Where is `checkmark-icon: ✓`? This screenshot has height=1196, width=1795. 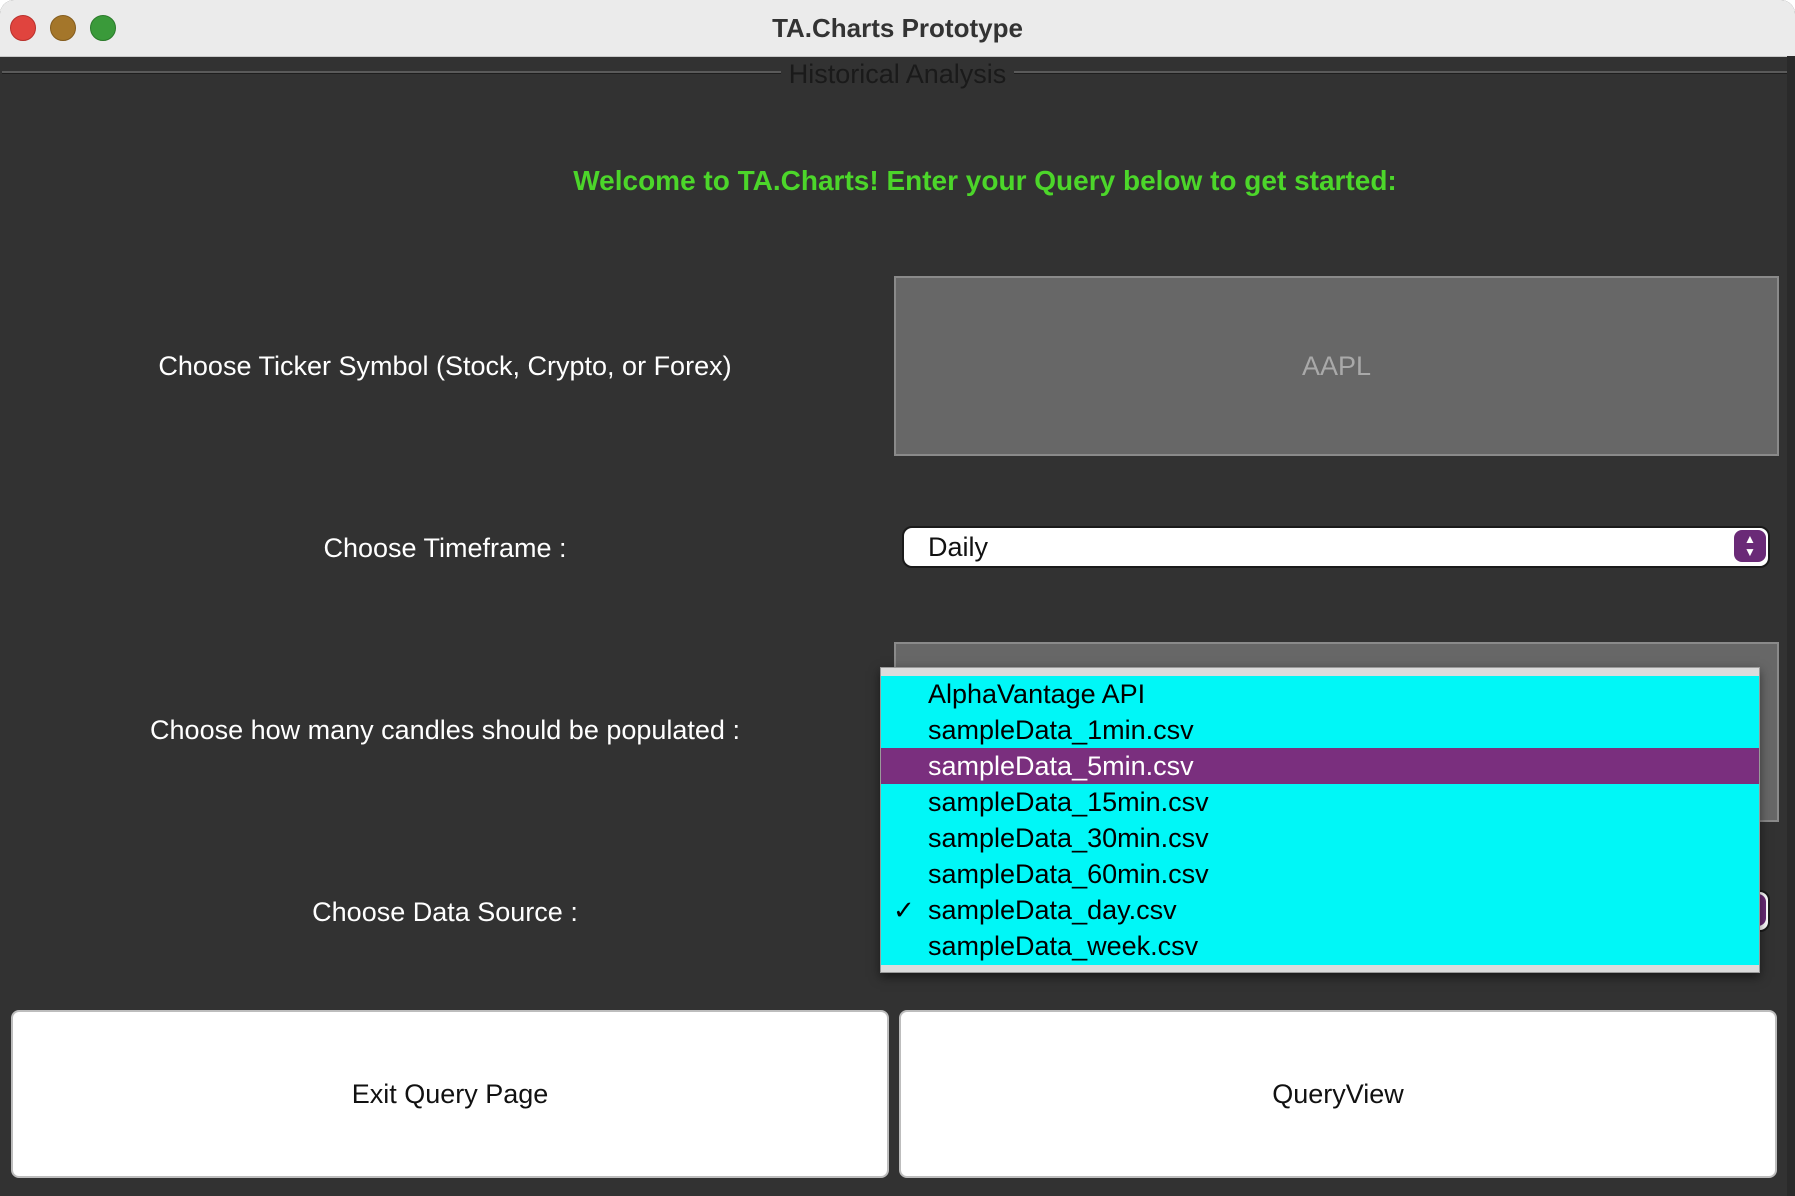
checkmark-icon: ✓ is located at coordinates (904, 910).